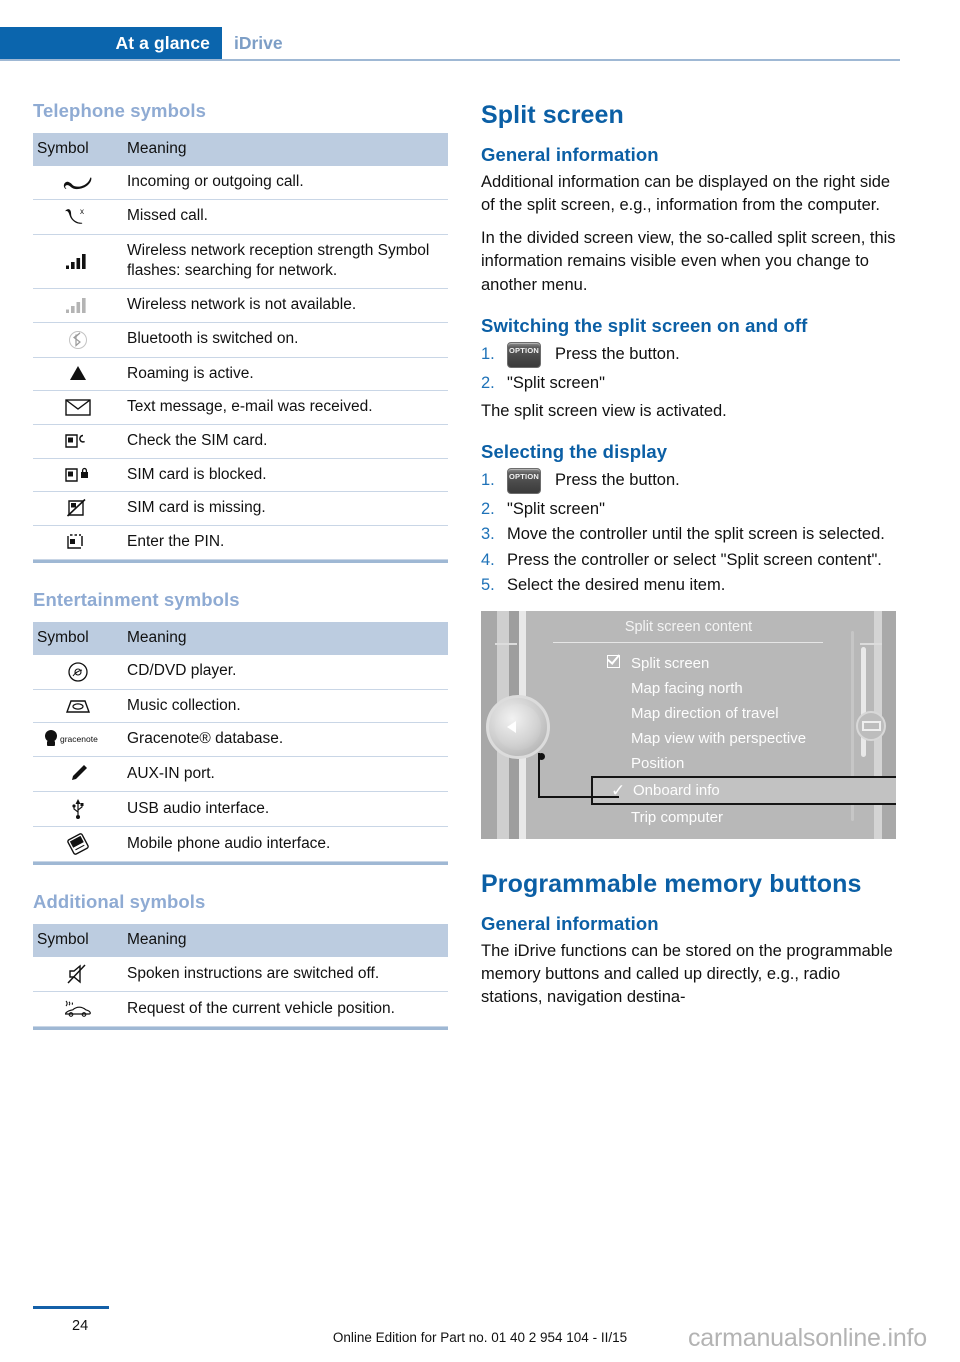 This screenshot has height=1362, width=960. What do you see at coordinates (618, 790) in the screenshot?
I see `checkmark-icon: ✓` at bounding box center [618, 790].